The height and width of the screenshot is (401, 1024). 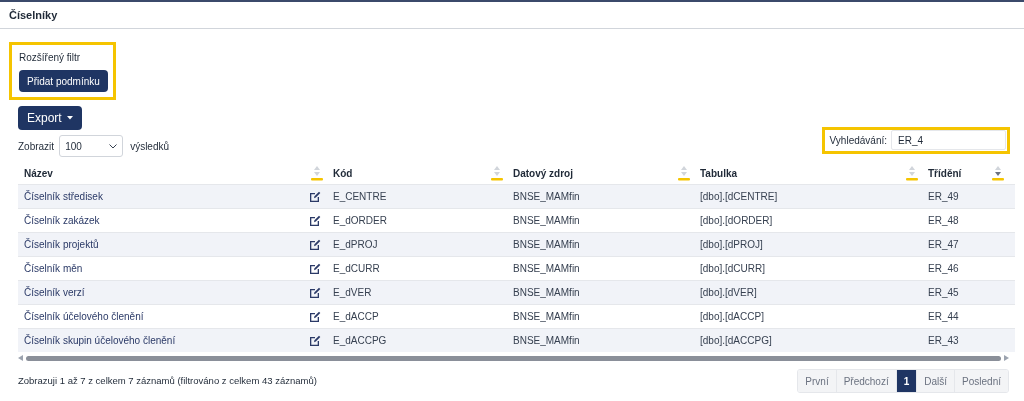 I want to click on table-cell-text: E_dVER, so click(x=352, y=293).